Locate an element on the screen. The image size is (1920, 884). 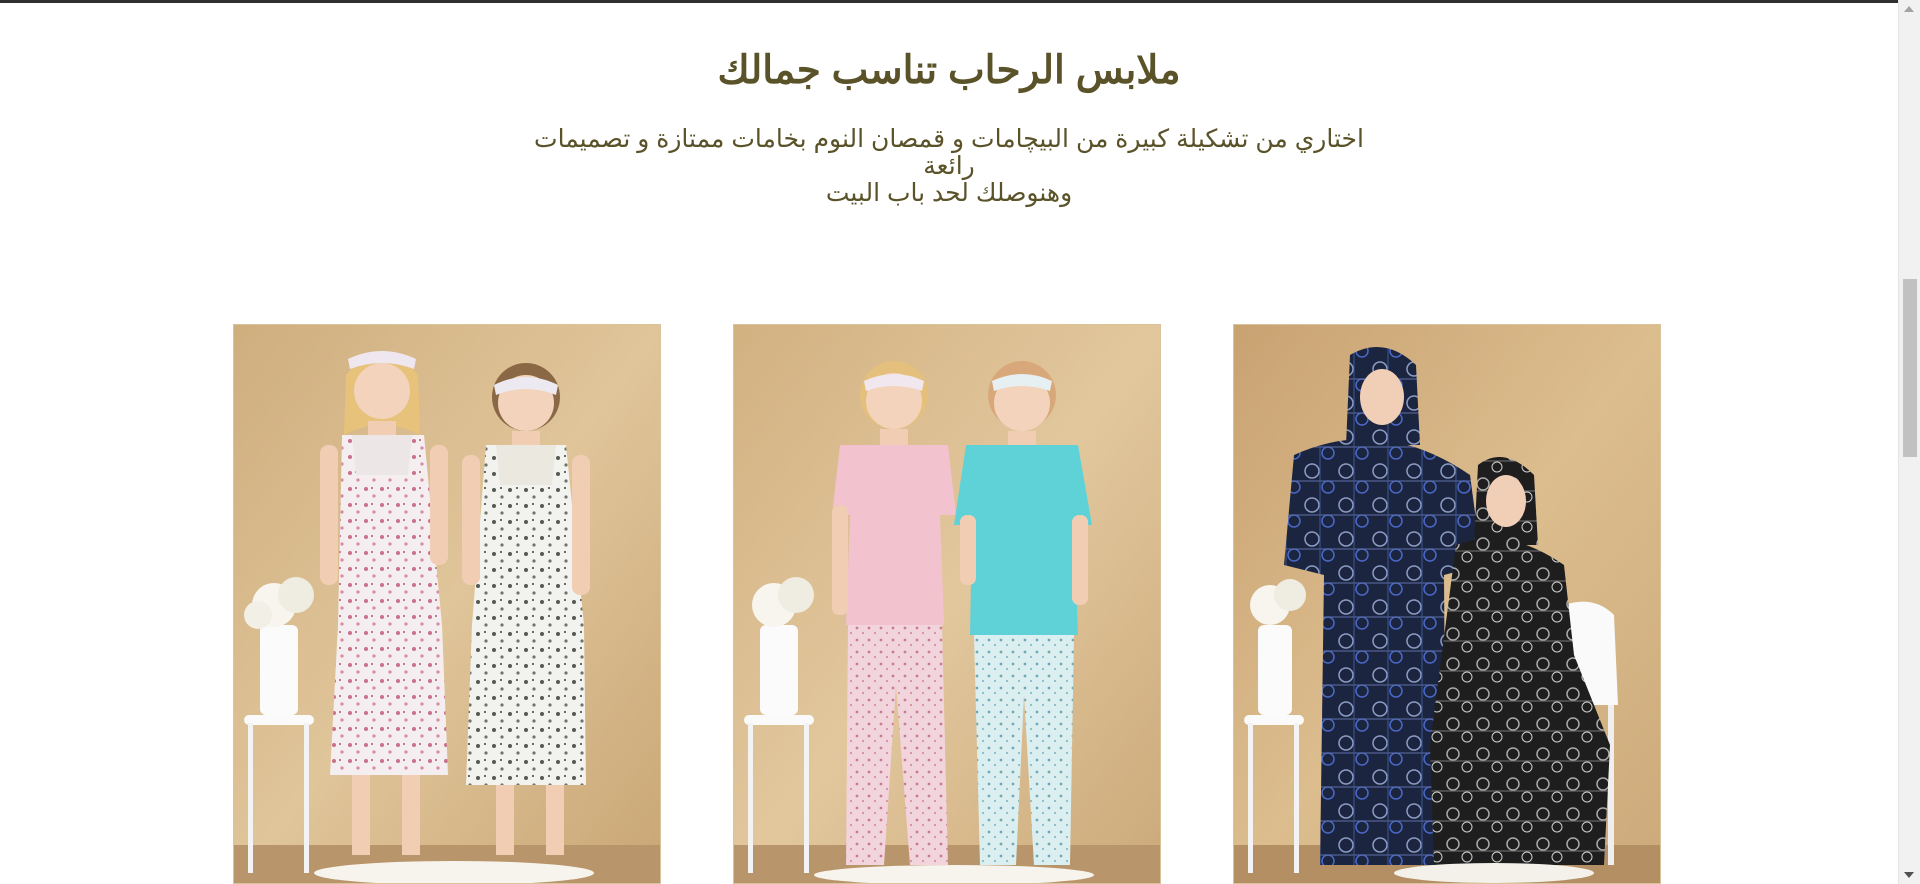
scroll-up-arrow-icon is located at coordinates (1909, 9).